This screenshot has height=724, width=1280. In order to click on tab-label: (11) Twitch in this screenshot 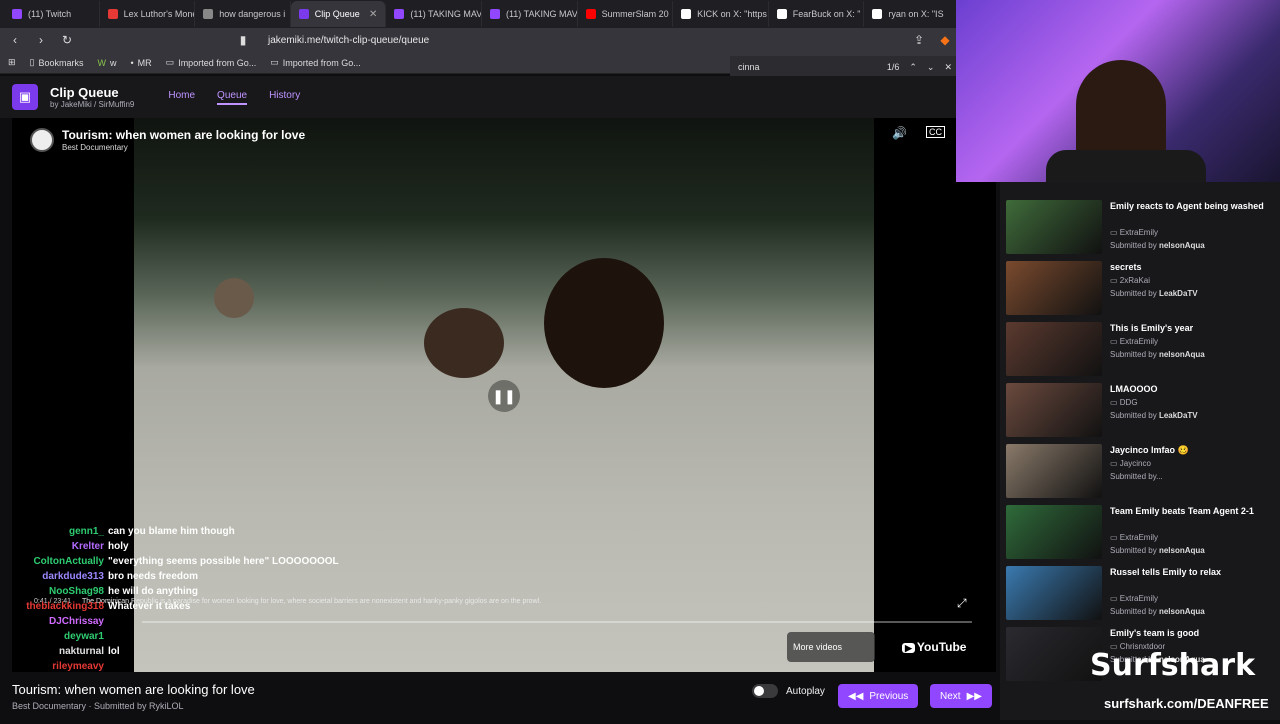, I will do `click(50, 14)`.